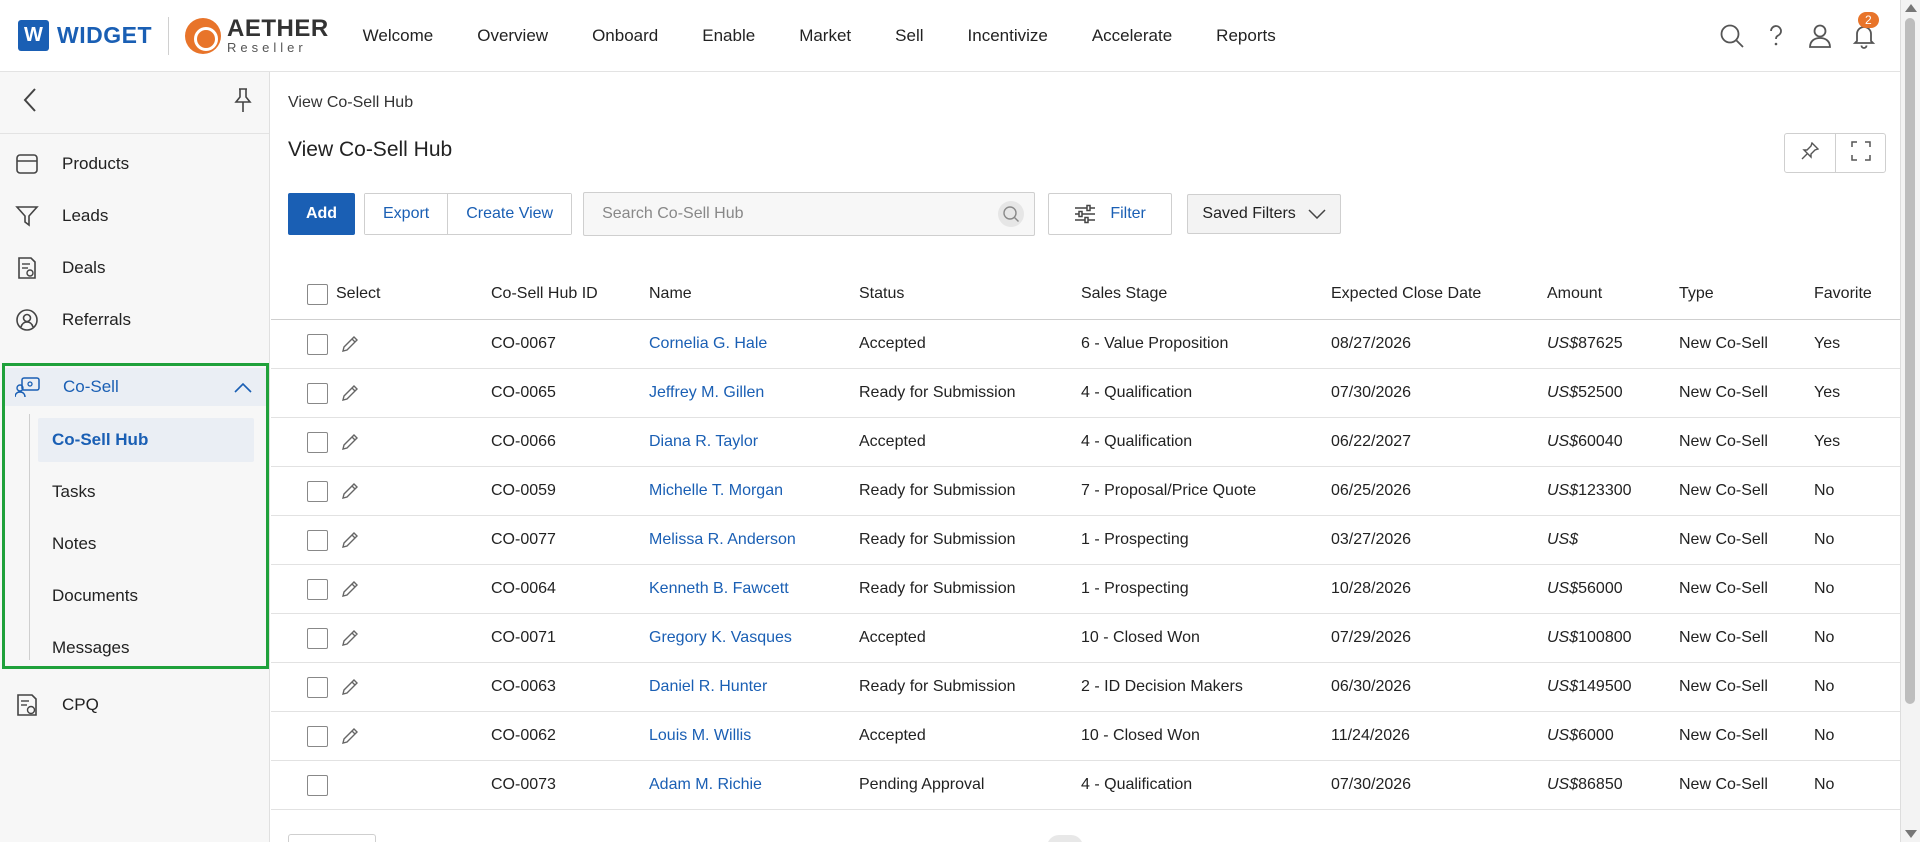 The height and width of the screenshot is (842, 1920). I want to click on scroll-down-arrow-icon, so click(1911, 834).